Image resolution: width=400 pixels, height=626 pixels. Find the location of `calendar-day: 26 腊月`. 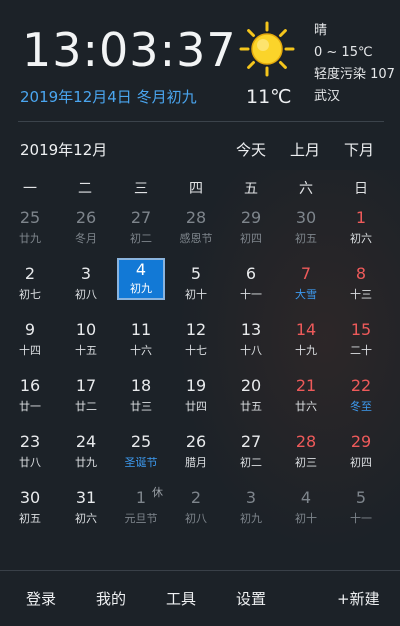

calendar-day: 26 腊月 is located at coordinates (196, 453).